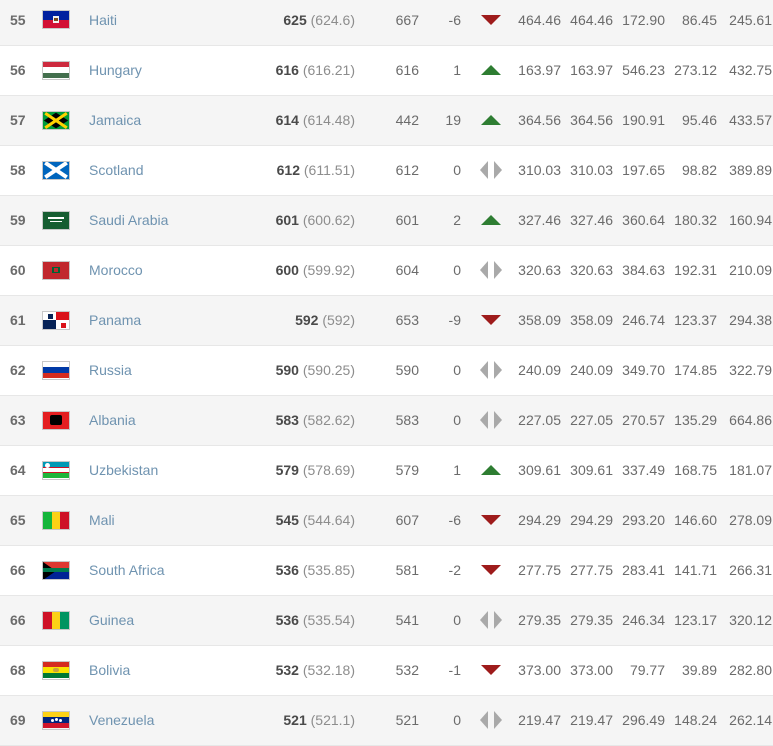 The height and width of the screenshot is (746, 773). Describe the element at coordinates (407, 570) in the screenshot. I see `previous-points-value: 581` at that location.